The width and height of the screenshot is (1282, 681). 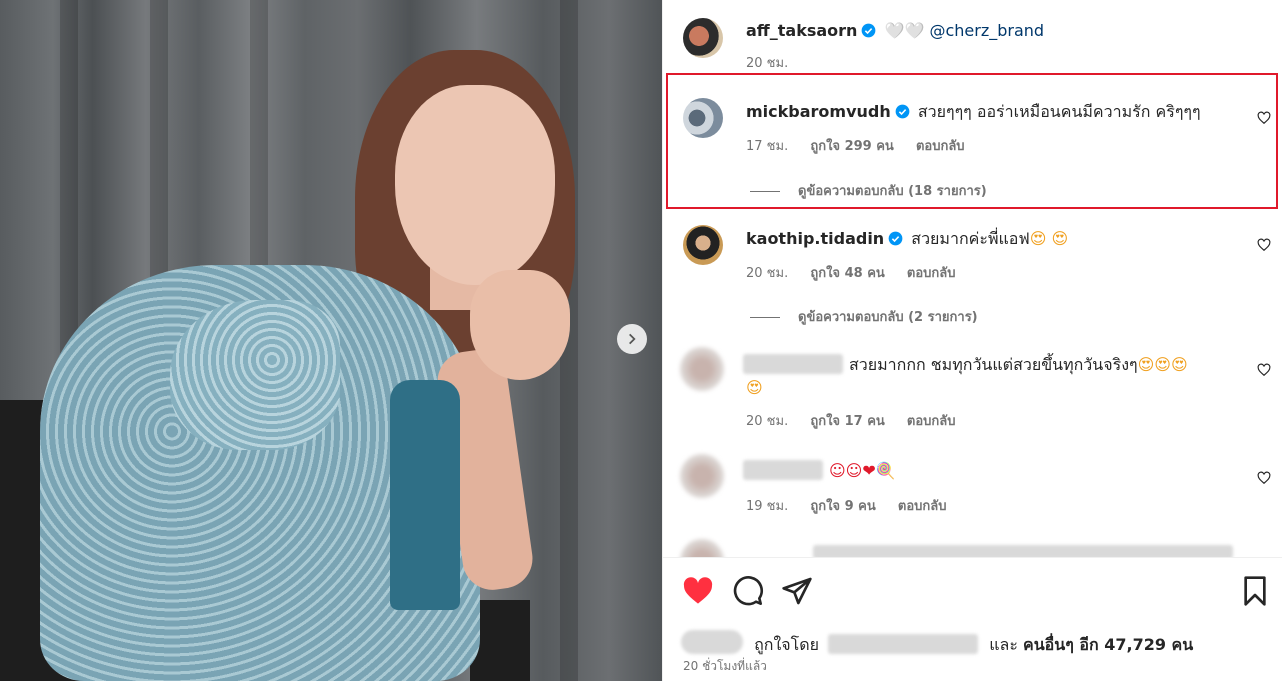 What do you see at coordinates (903, 644) in the screenshot?
I see `blurred-liker-username` at bounding box center [903, 644].